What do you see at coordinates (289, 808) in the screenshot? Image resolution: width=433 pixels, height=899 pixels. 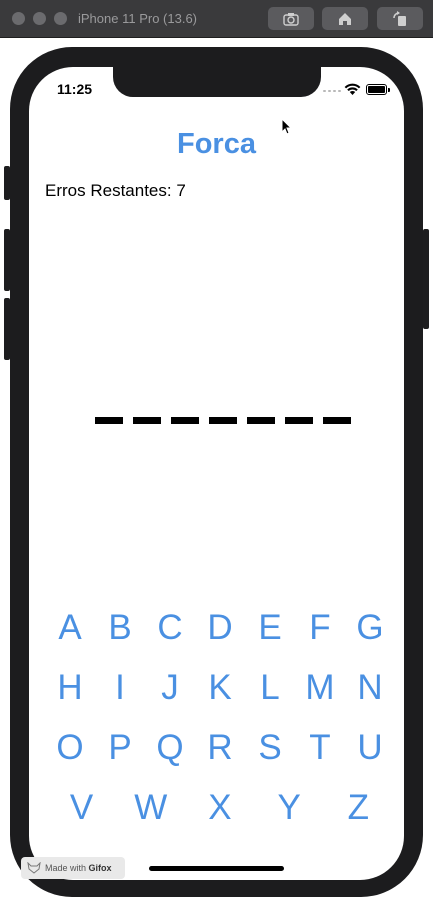 I see `letter-key-y: Y` at bounding box center [289, 808].